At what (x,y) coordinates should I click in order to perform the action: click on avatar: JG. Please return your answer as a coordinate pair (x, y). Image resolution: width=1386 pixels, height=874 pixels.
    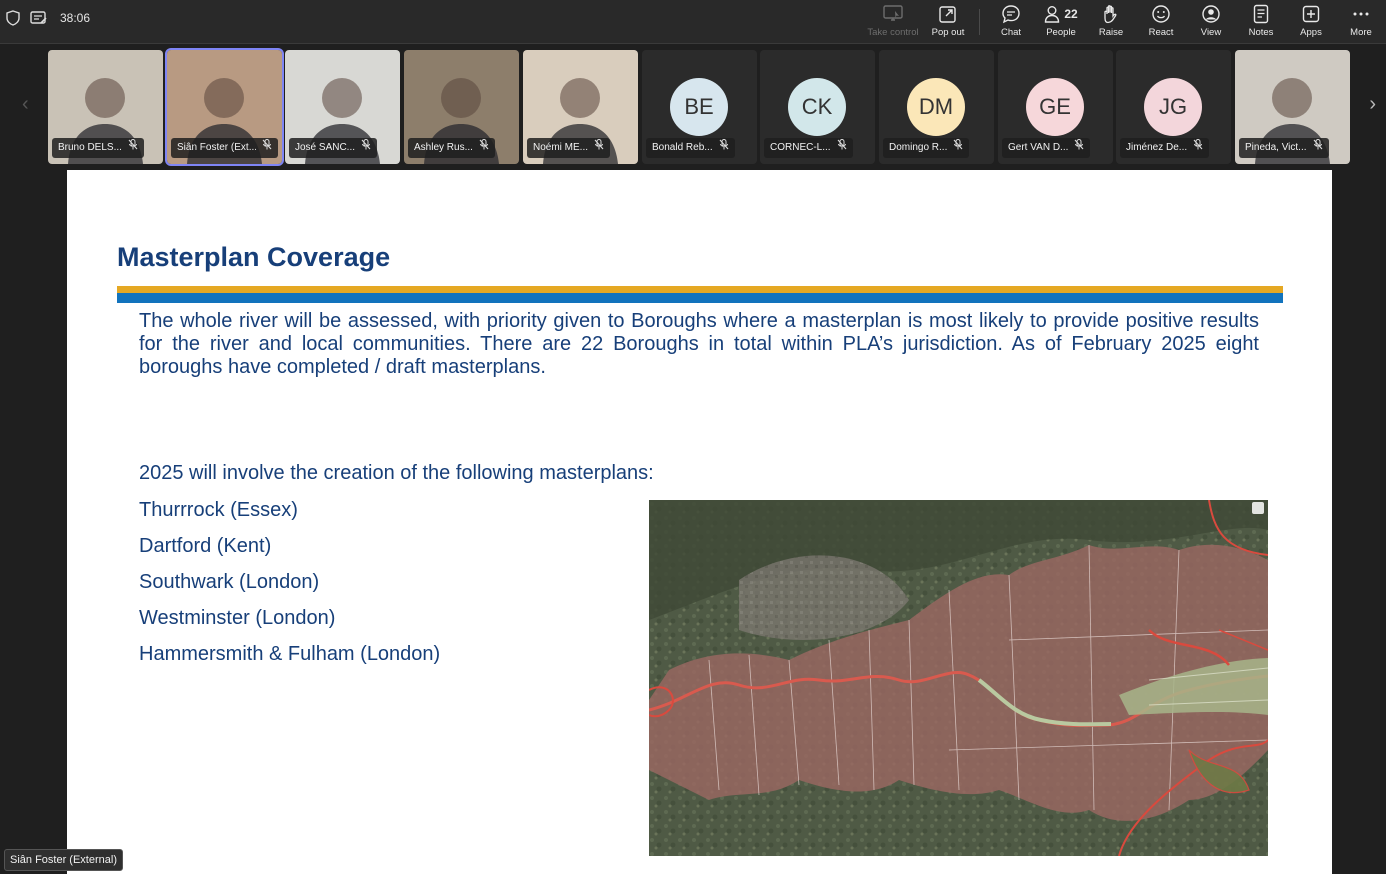
    Looking at the image, I should click on (1173, 107).